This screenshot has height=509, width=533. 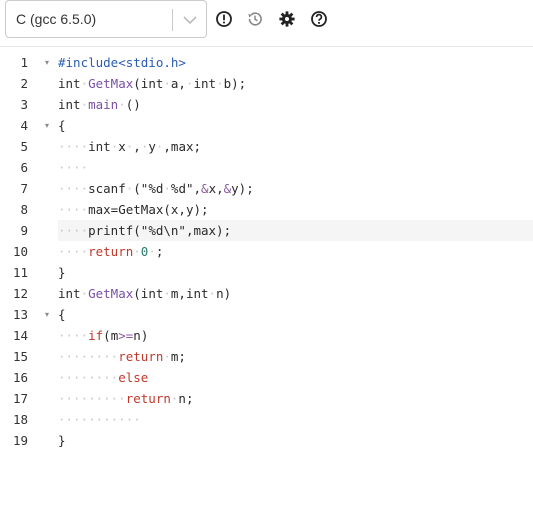 What do you see at coordinates (96, 335) in the screenshot?
I see `code-token: if` at bounding box center [96, 335].